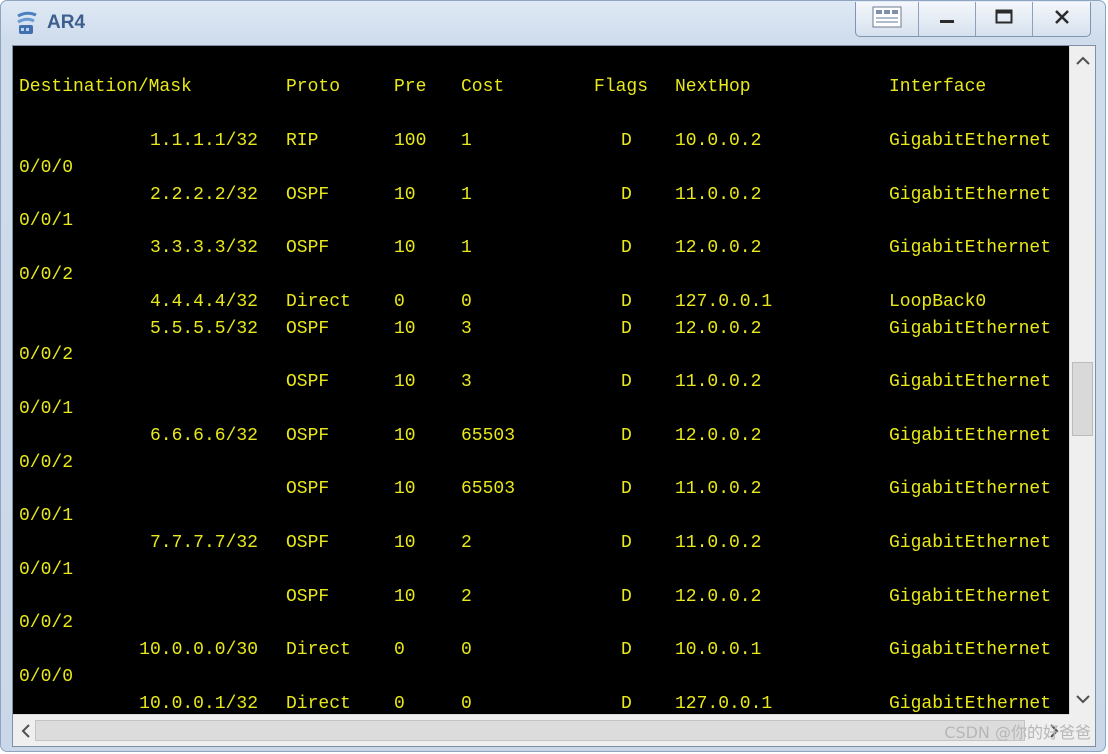 The image size is (1108, 754). I want to click on close-button, so click(1061, 19).